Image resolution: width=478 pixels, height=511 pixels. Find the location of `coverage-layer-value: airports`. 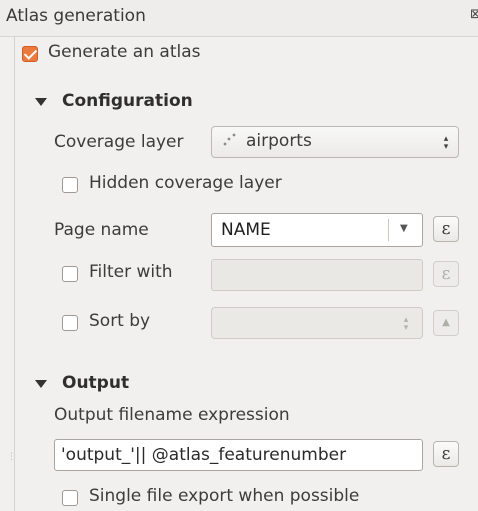

coverage-layer-value: airports is located at coordinates (279, 141).